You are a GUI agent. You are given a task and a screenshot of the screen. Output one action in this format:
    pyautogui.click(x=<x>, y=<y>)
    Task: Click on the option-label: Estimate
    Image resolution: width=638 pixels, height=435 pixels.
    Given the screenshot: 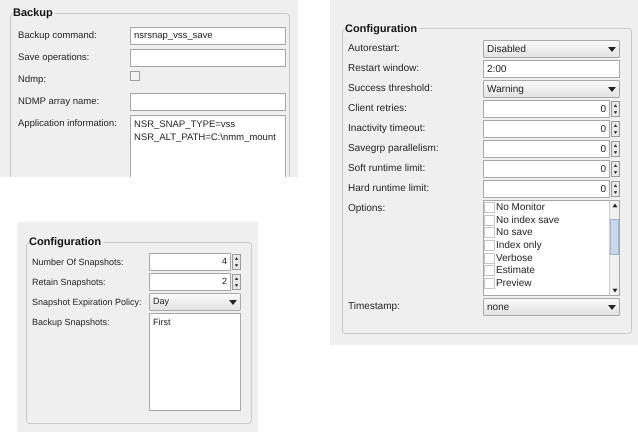 What is the action you would take?
    pyautogui.click(x=515, y=271)
    